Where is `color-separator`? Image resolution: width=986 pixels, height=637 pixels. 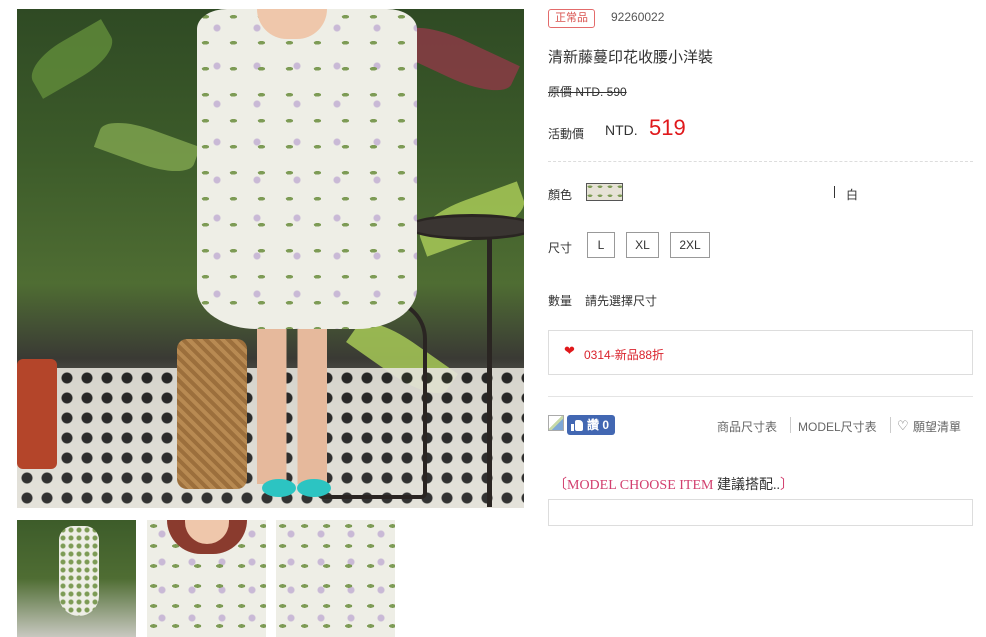 color-separator is located at coordinates (834, 192).